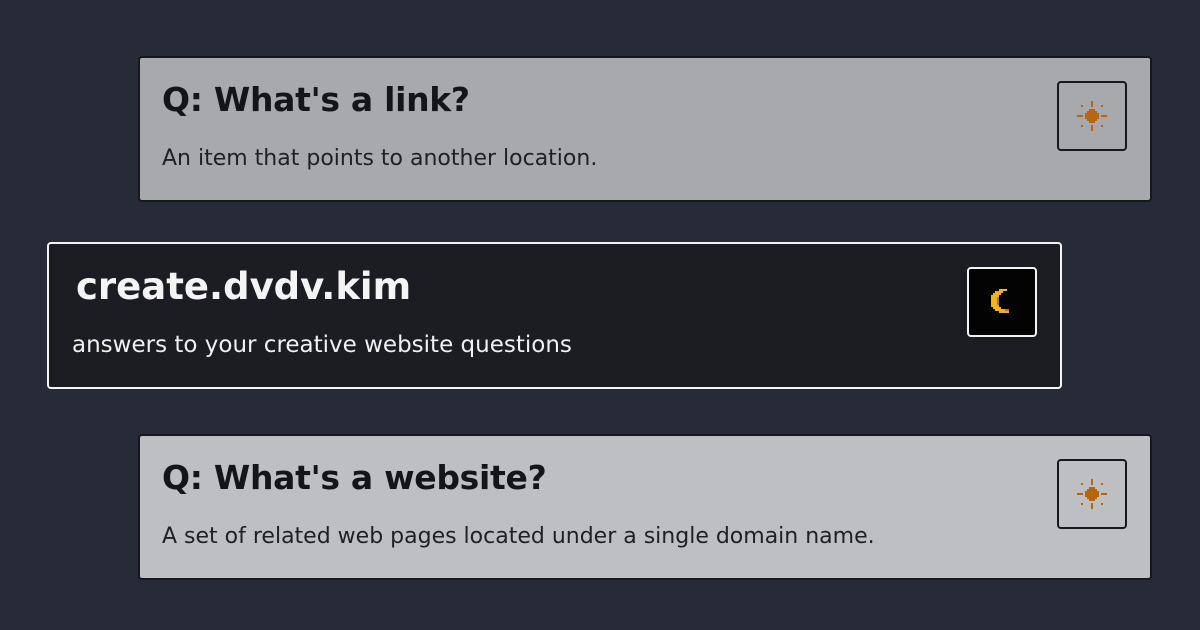  Describe the element at coordinates (316, 99) in the screenshot. I see `question-title: Q: What's a link?` at that location.